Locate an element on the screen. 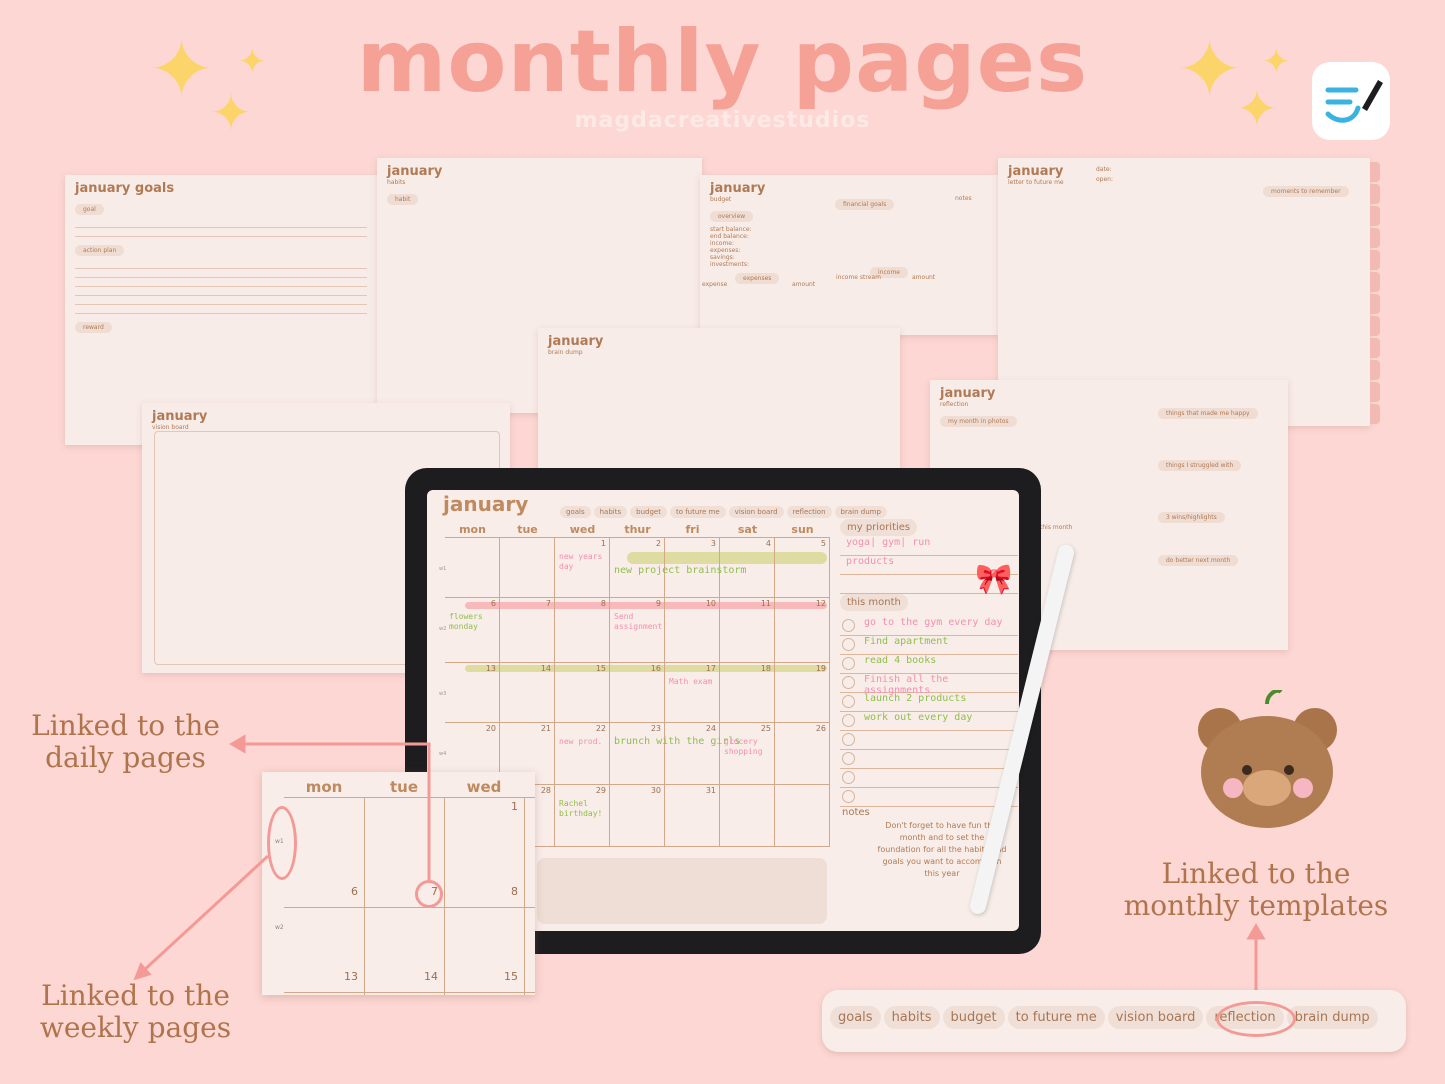  callout-monthly: Linked to the monthly templates is located at coordinates (1256, 889).